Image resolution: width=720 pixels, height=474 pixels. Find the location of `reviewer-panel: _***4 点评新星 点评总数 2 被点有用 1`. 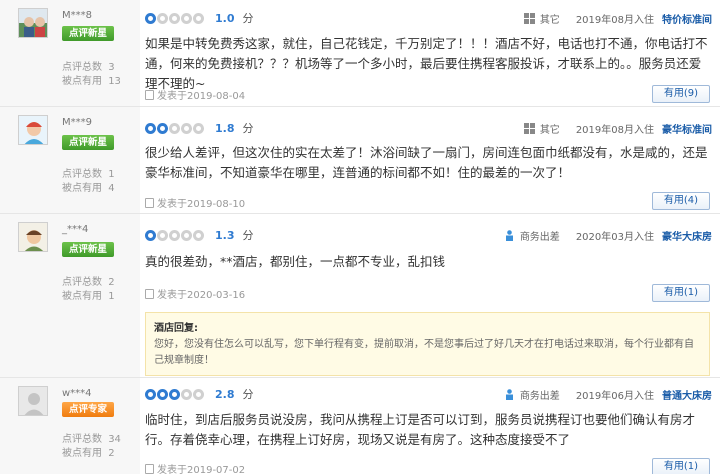

reviewer-panel: _***4 点评新星 点评总数 2 被点有用 1 is located at coordinates (70, 295).